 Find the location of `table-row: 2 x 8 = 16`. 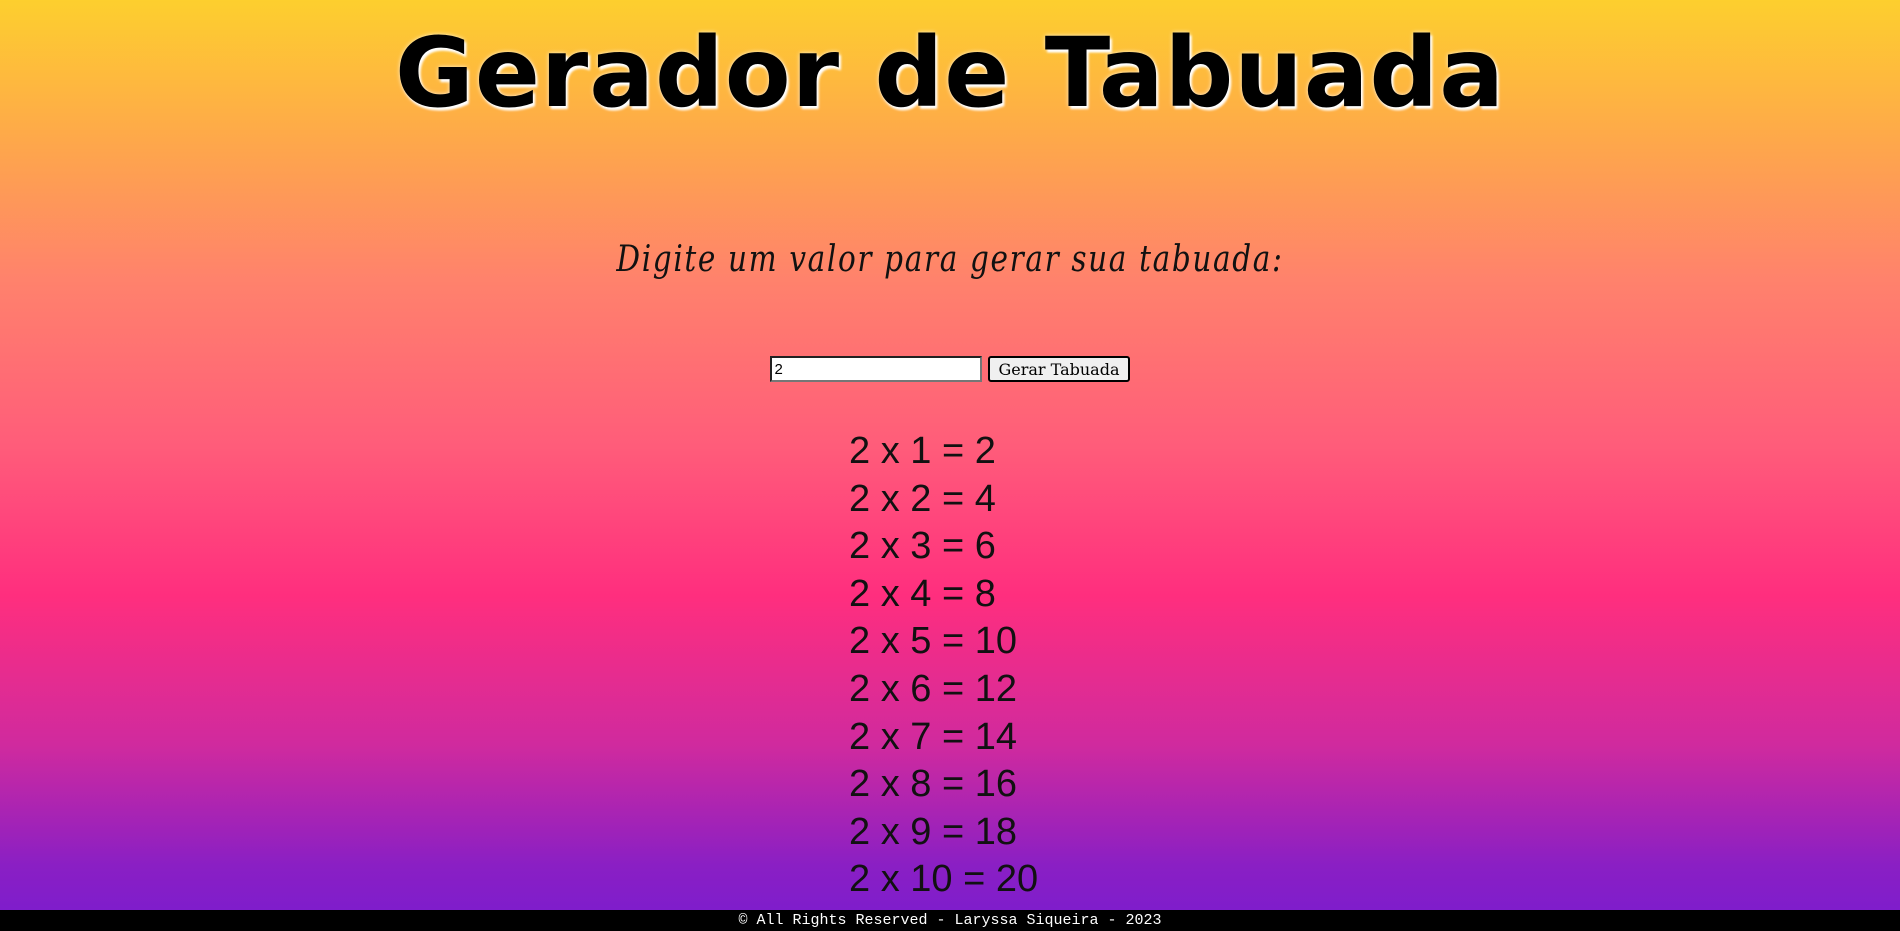

table-row: 2 x 8 = 16 is located at coordinates (933, 784).